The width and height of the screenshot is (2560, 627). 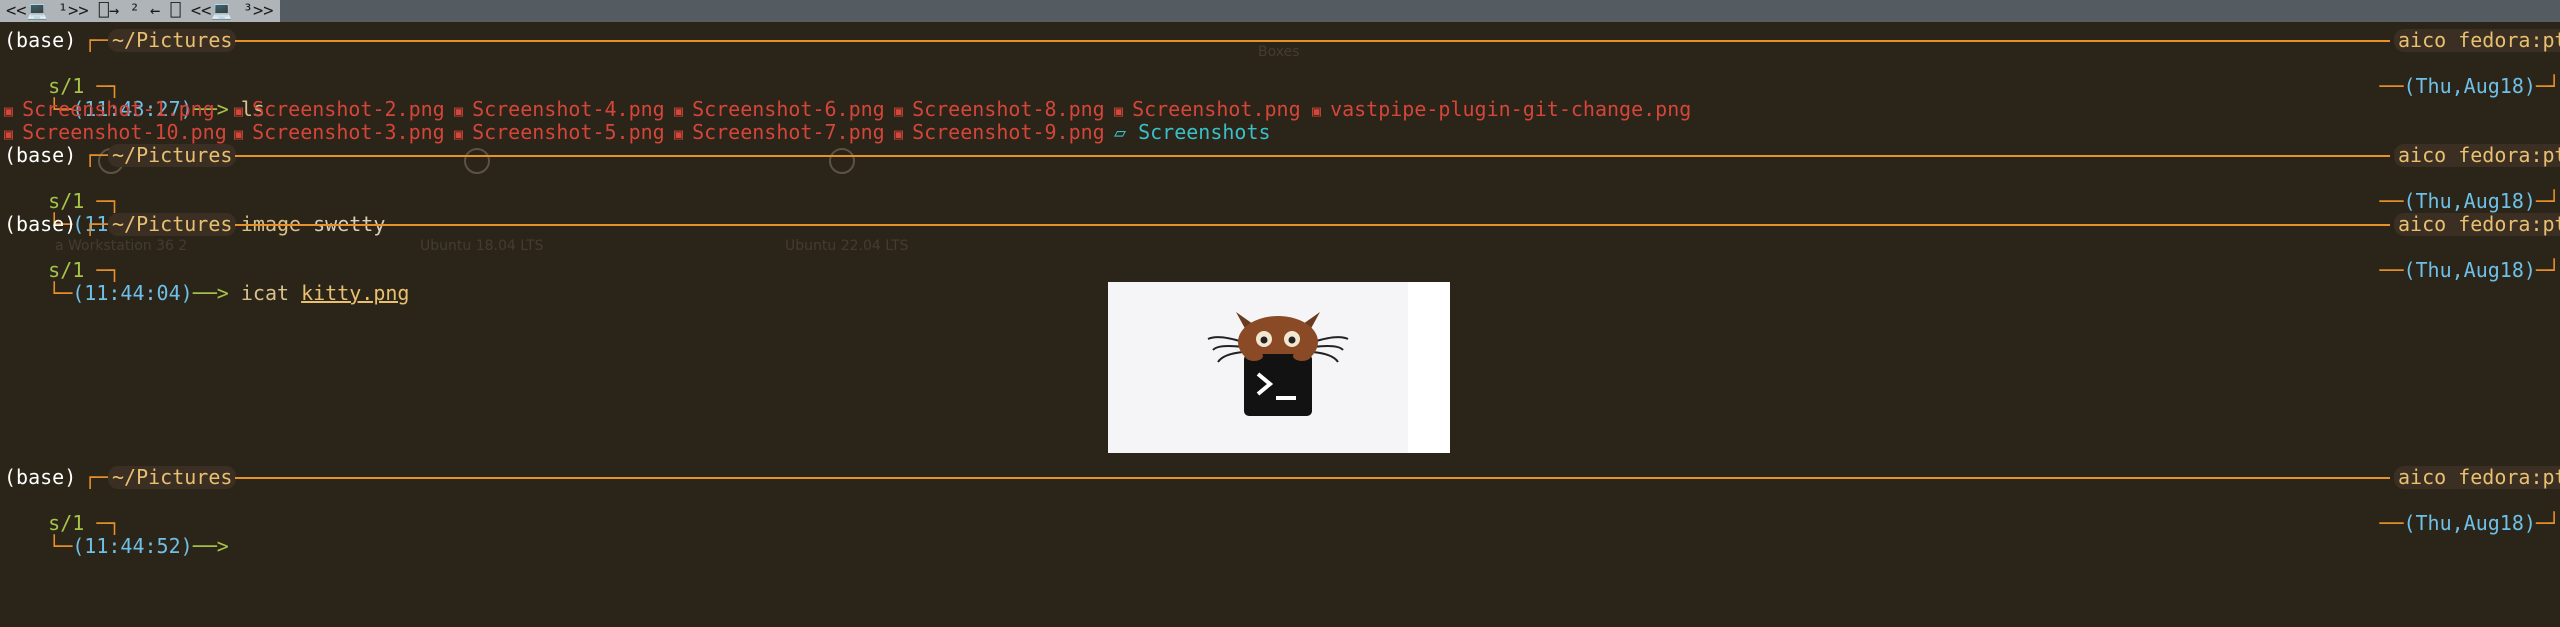 I want to click on file-entry: Screenshot-2.png, so click(x=348, y=109).